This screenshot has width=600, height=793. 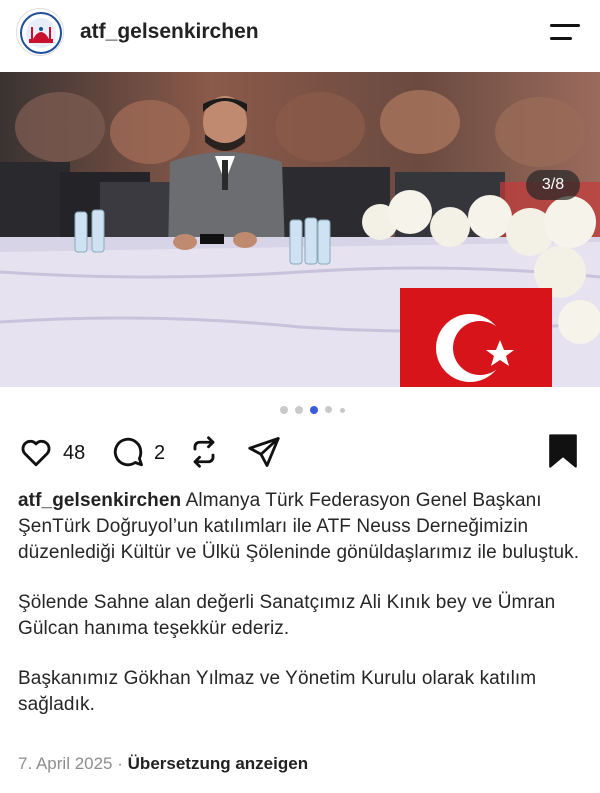 What do you see at coordinates (74, 453) in the screenshot?
I see `like-count: 48` at bounding box center [74, 453].